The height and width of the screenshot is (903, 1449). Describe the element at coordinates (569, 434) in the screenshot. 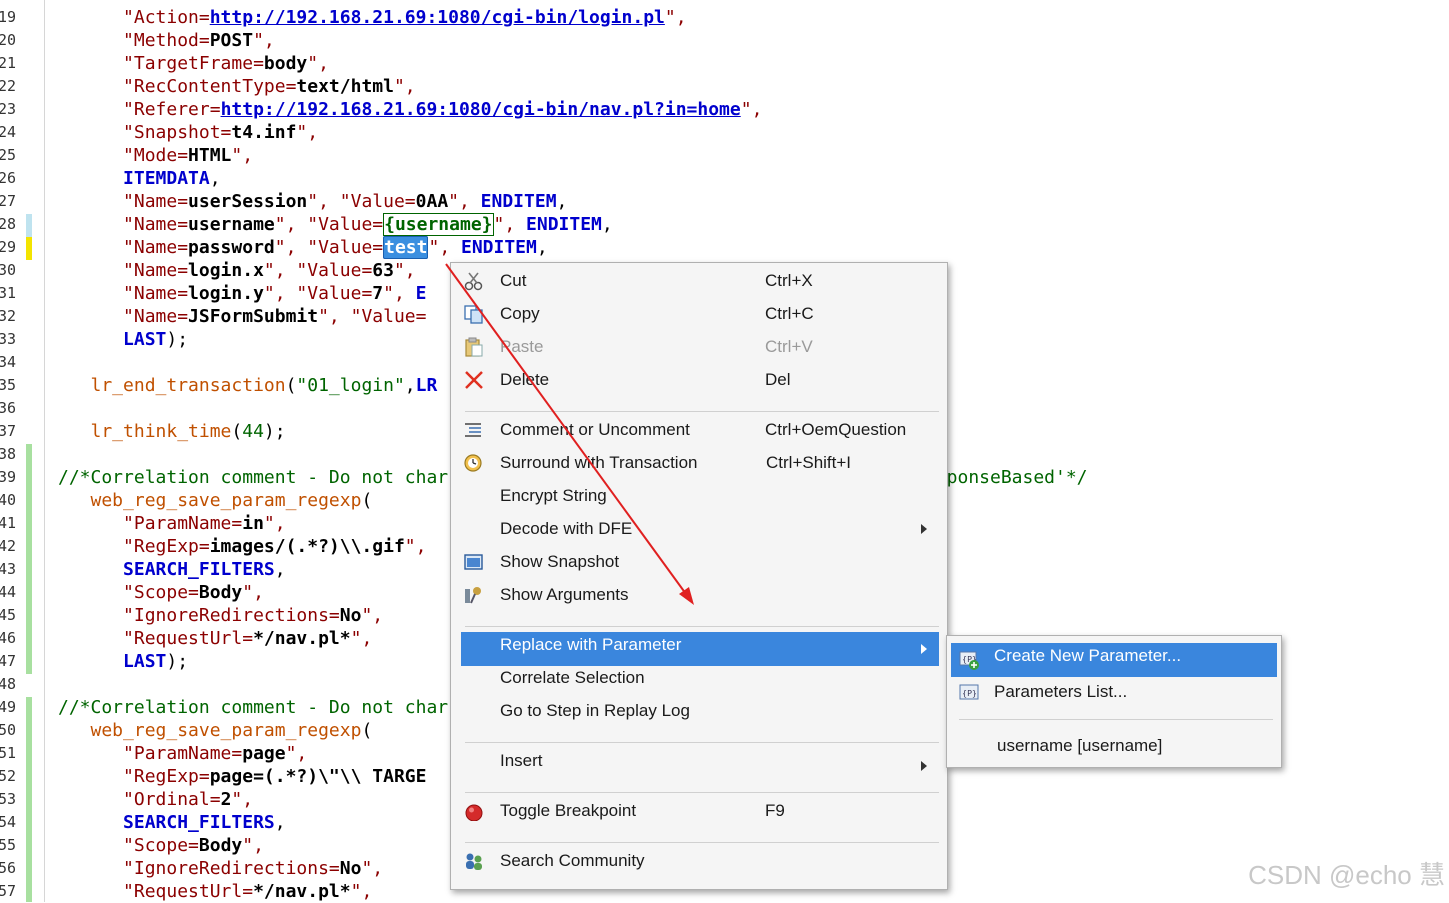

I see `annotation-arrow` at that location.